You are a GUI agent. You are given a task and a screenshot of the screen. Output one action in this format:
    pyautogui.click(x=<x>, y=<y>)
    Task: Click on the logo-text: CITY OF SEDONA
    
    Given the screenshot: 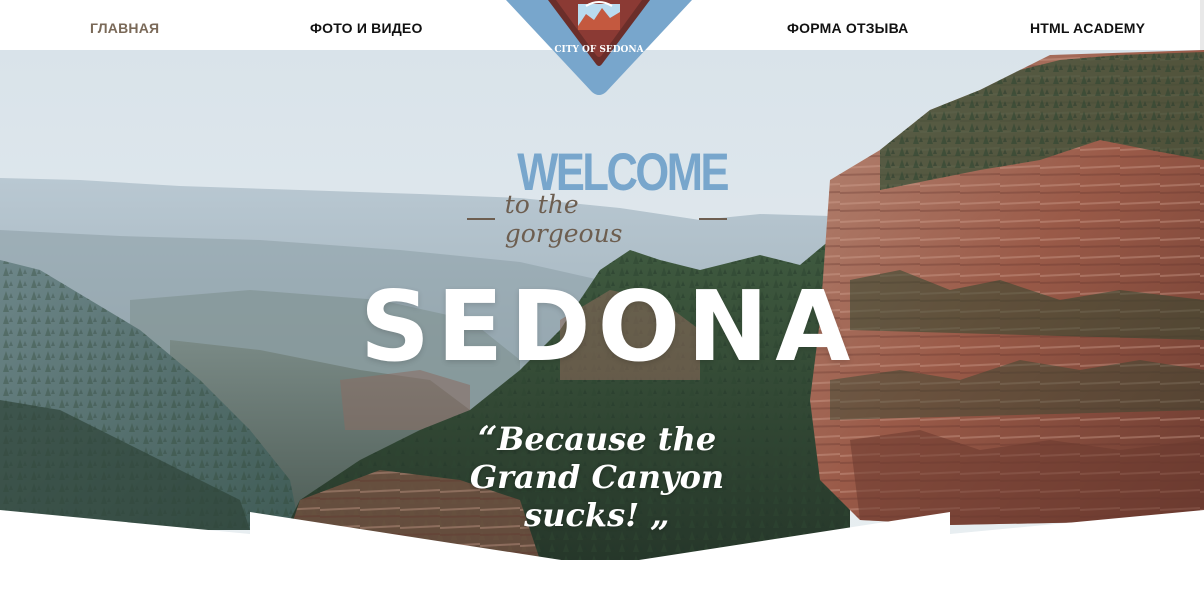 What is the action you would take?
    pyautogui.click(x=599, y=50)
    